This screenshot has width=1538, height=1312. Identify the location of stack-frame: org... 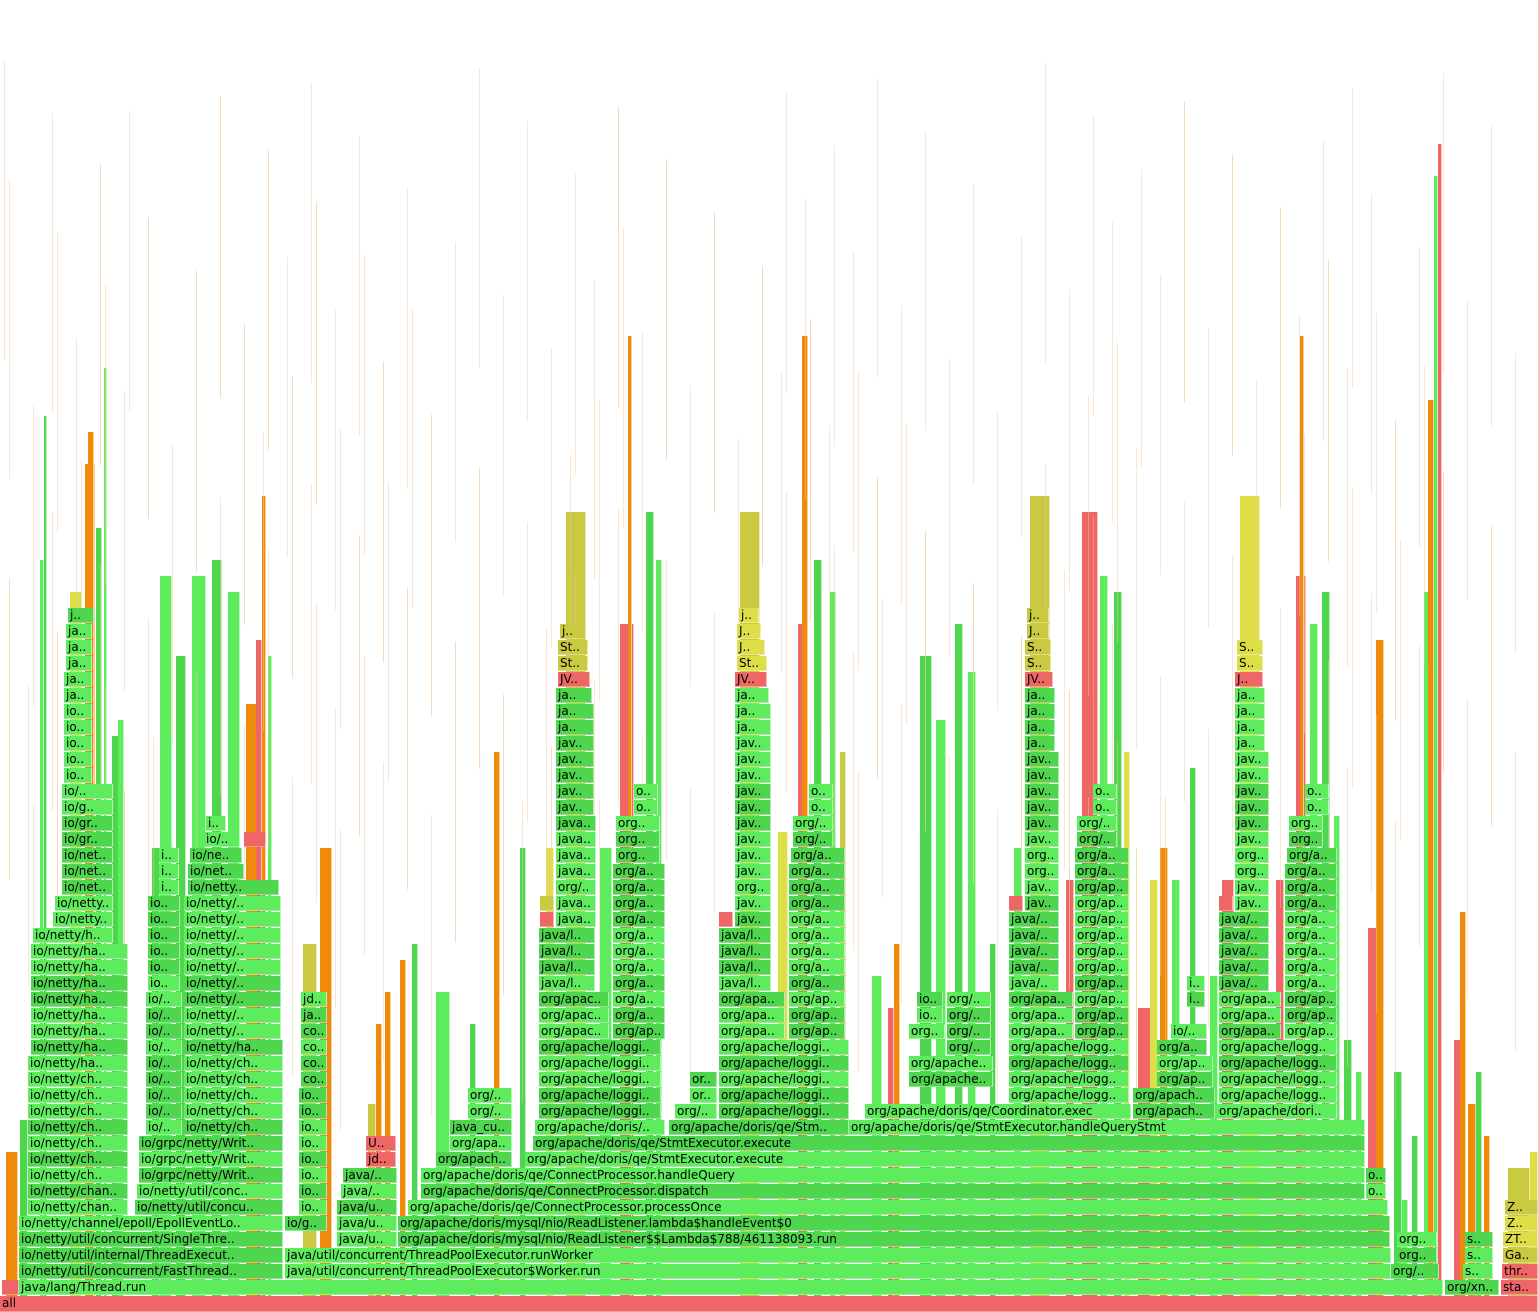
(1306, 839).